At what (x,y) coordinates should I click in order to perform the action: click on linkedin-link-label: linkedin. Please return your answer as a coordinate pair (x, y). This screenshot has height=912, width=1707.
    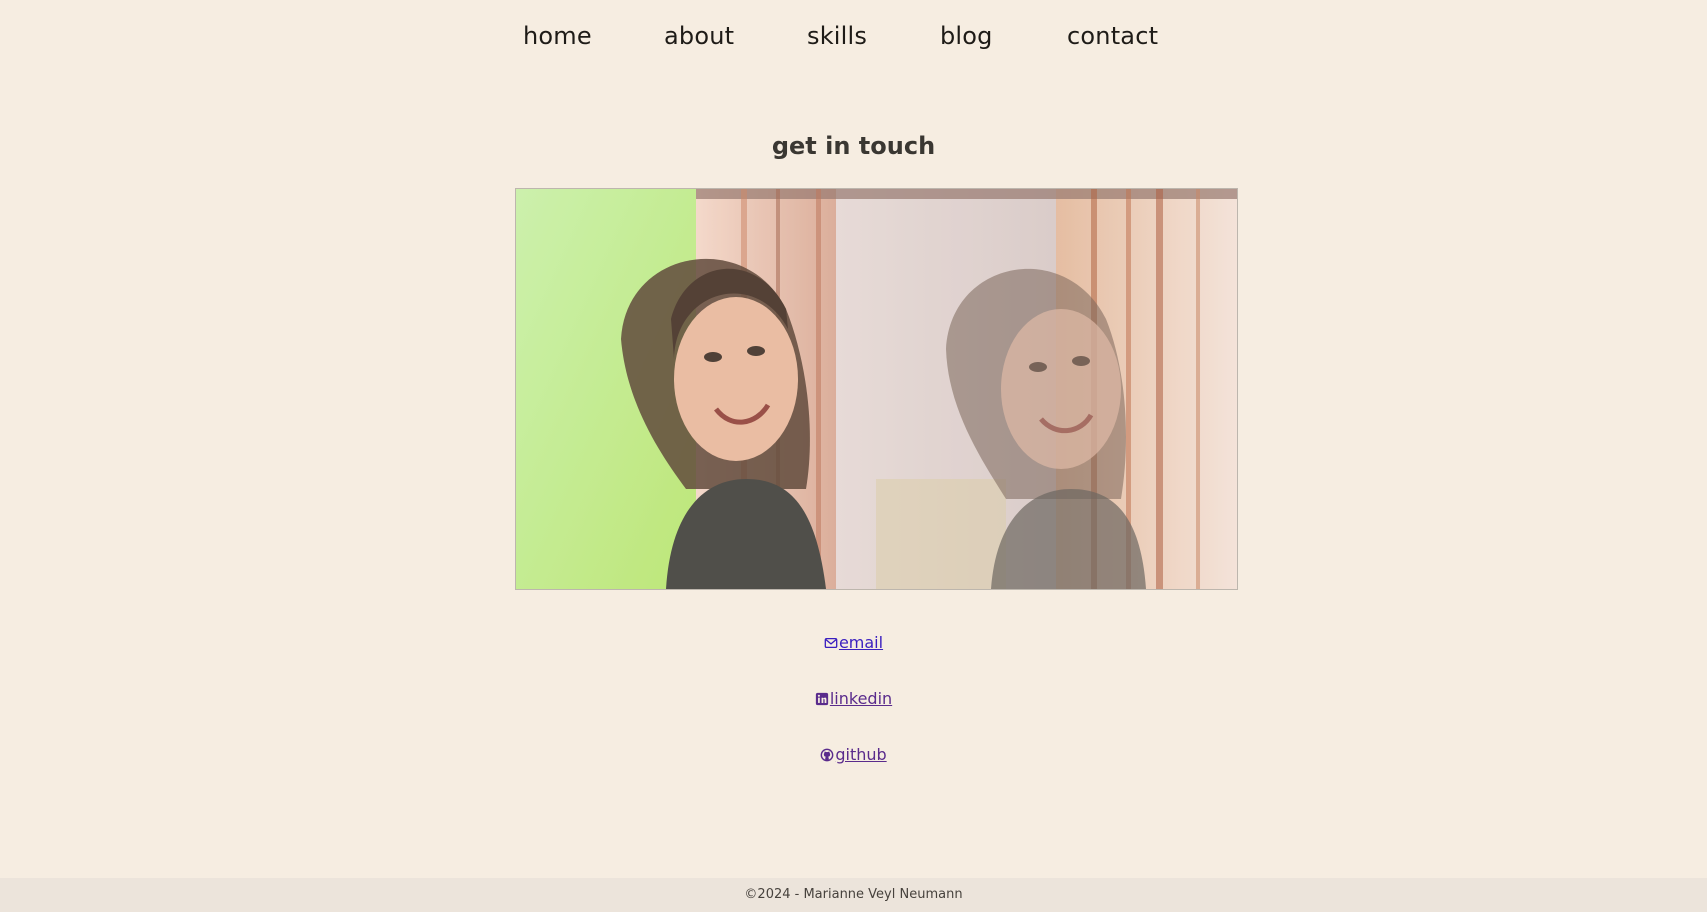
    Looking at the image, I should click on (861, 699).